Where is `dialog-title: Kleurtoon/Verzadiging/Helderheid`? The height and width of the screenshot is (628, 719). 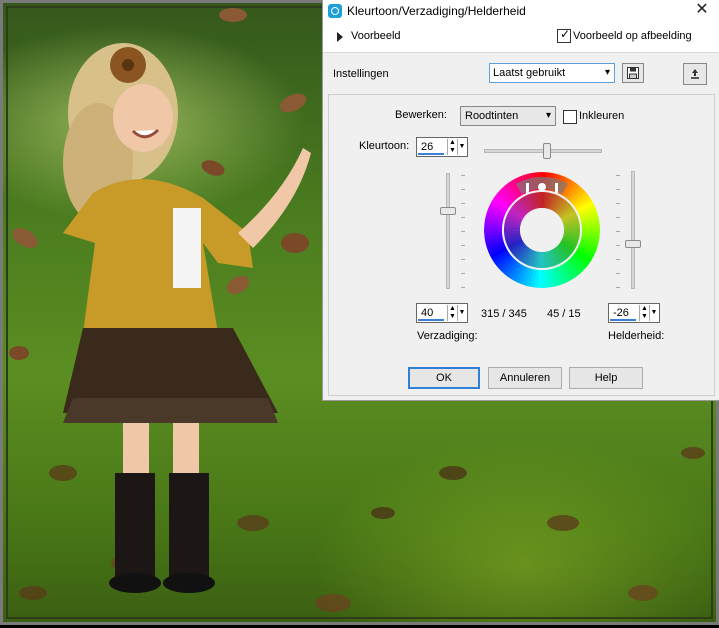 dialog-title: Kleurtoon/Verzadiging/Helderheid is located at coordinates (436, 11).